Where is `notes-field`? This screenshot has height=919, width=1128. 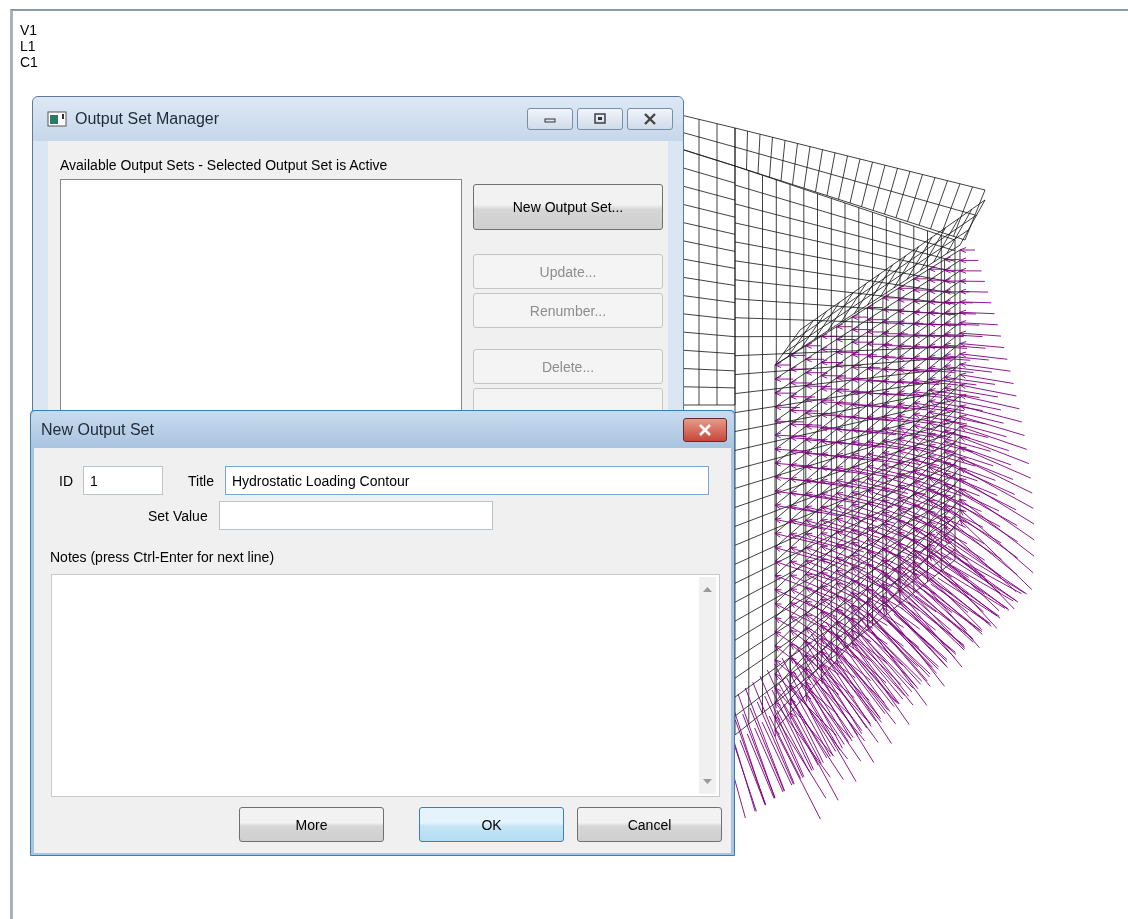 notes-field is located at coordinates (385, 685).